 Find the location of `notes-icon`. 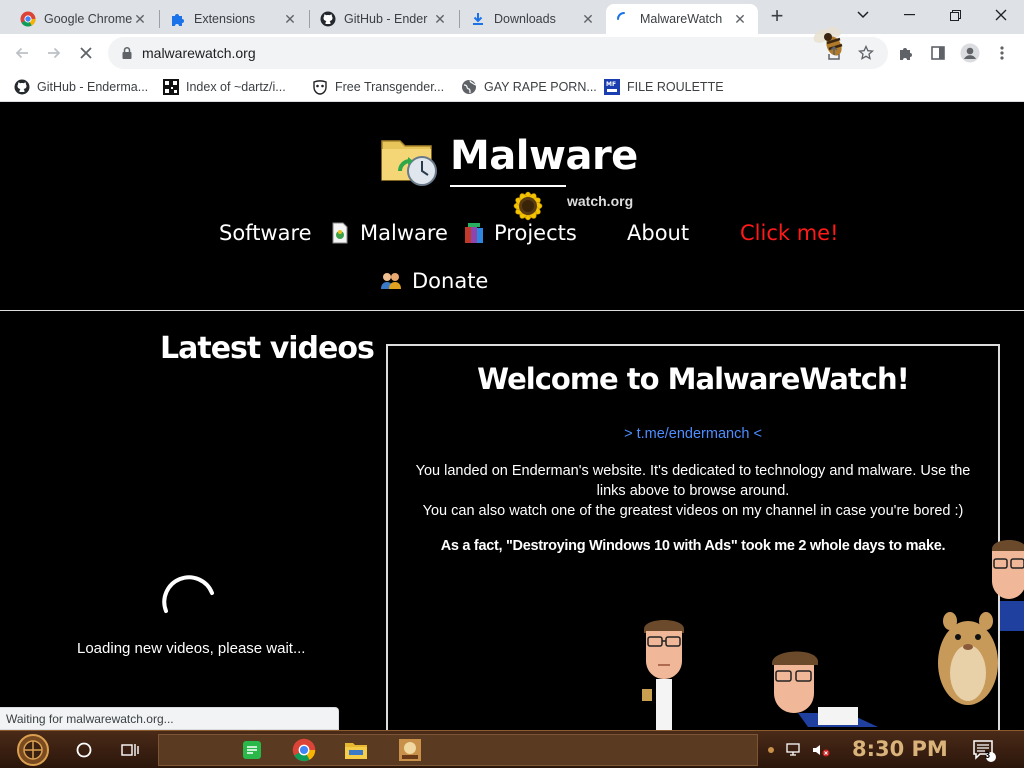

notes-icon is located at coordinates (252, 750).